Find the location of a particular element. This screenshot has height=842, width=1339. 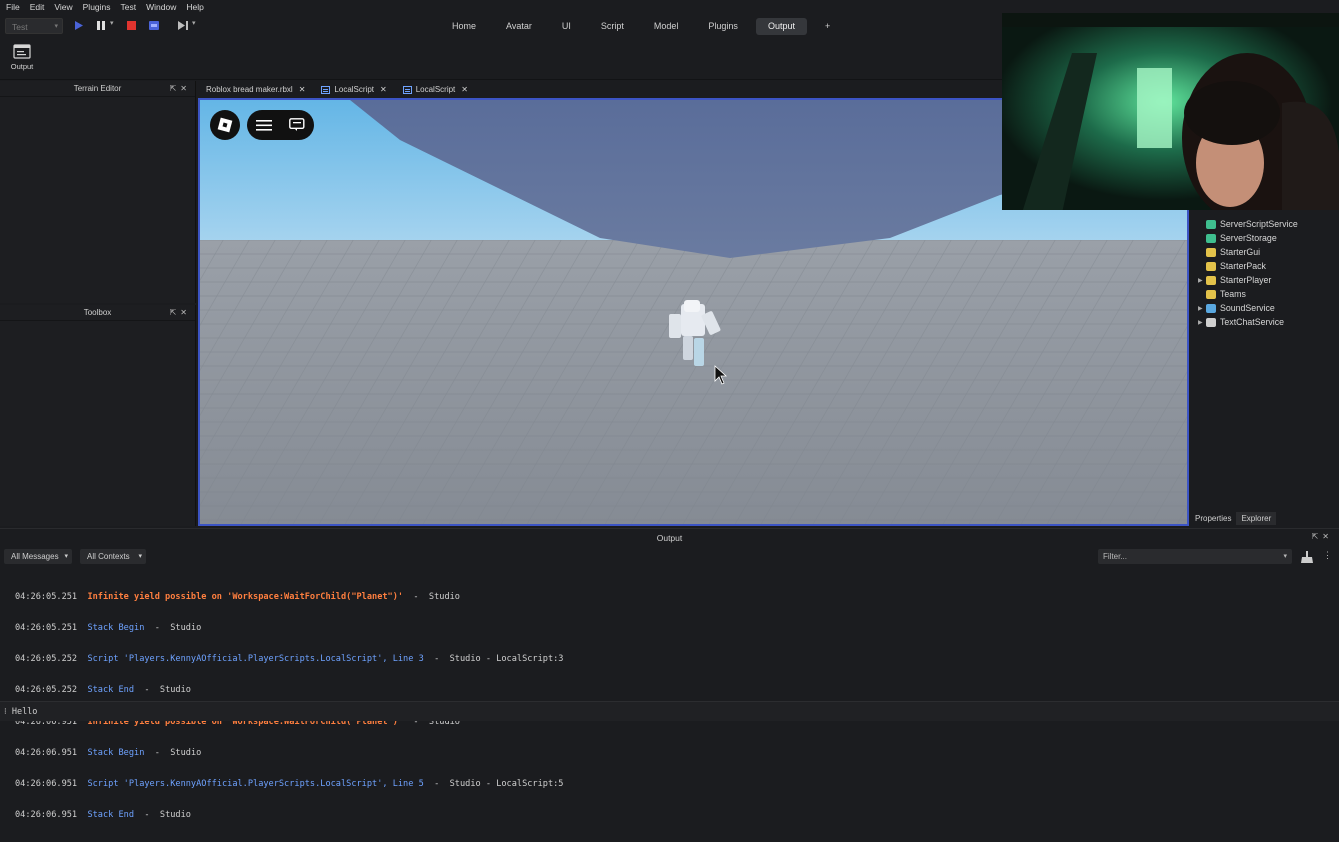

tab-properties: Properties is located at coordinates (1213, 518).